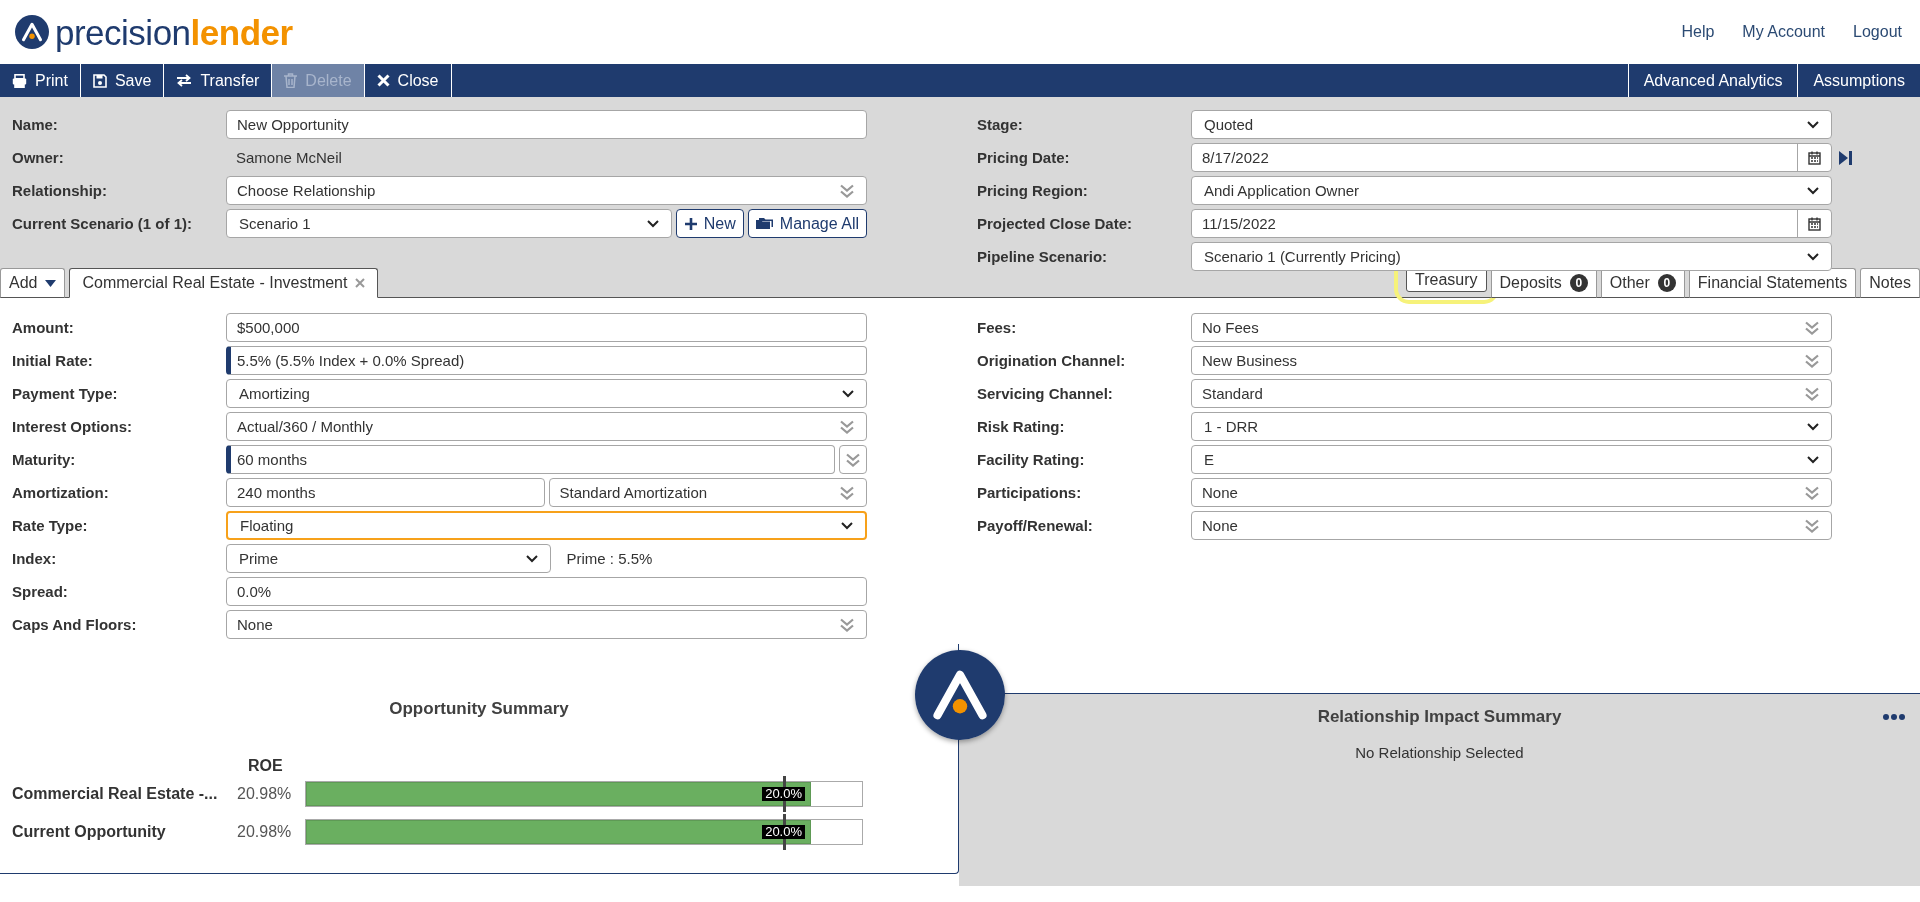  What do you see at coordinates (1511, 223) in the screenshot?
I see `date-field: 11/15/2022` at bounding box center [1511, 223].